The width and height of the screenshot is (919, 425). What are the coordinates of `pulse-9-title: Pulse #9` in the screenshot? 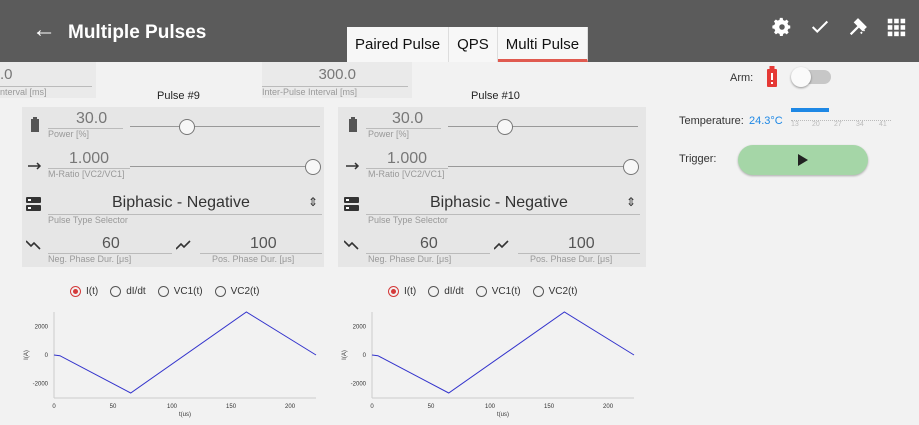 It's located at (178, 96).